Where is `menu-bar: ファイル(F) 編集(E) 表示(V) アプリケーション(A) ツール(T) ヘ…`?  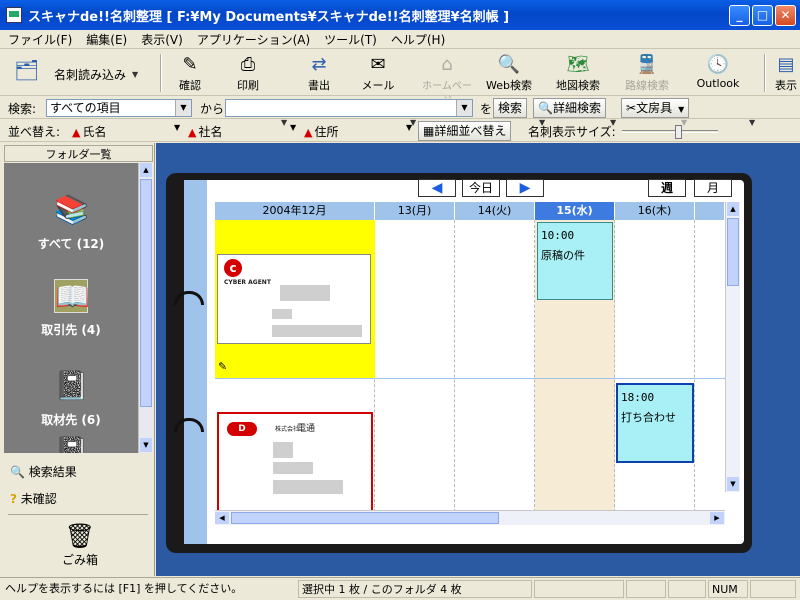 menu-bar: ファイル(F) 編集(E) 表示(V) アプリケーション(A) ツール(T) ヘ… is located at coordinates (400, 39).